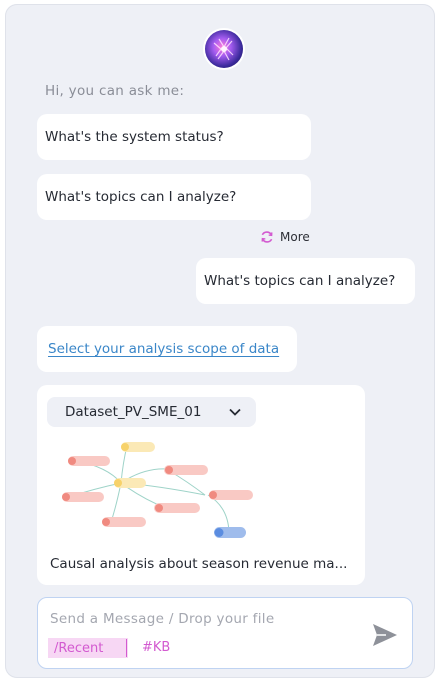  I want to click on greeting-text: Hi, you can ask me:, so click(115, 91).